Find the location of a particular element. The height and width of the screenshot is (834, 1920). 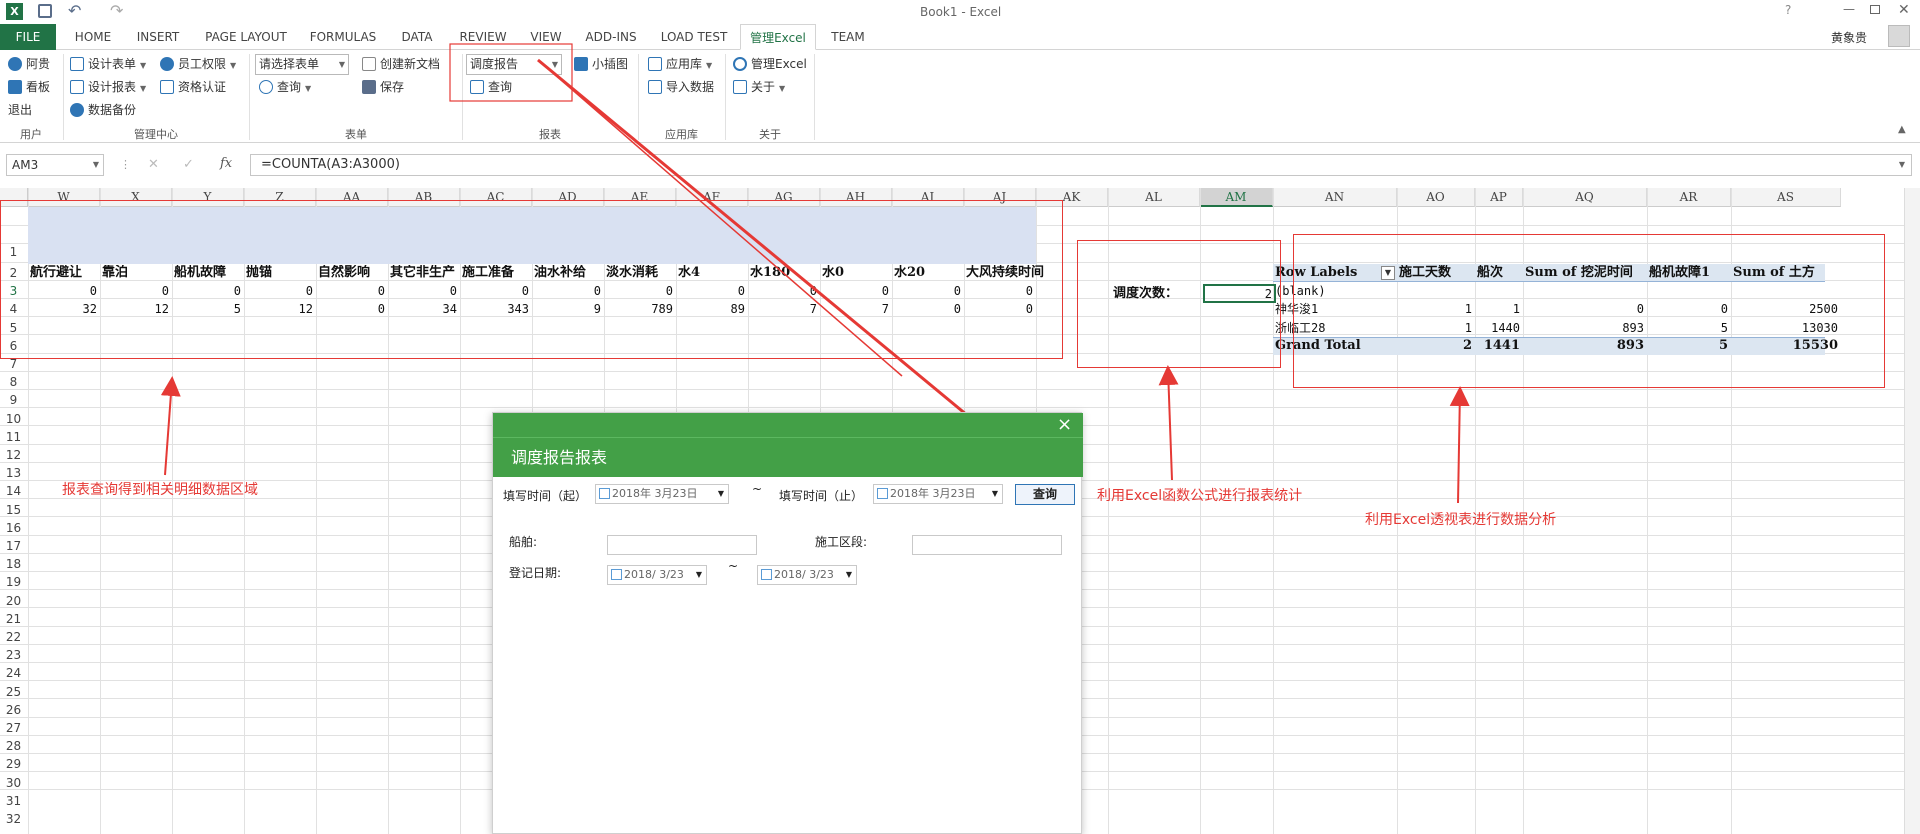

tilde-1: ~ is located at coordinates (757, 489).